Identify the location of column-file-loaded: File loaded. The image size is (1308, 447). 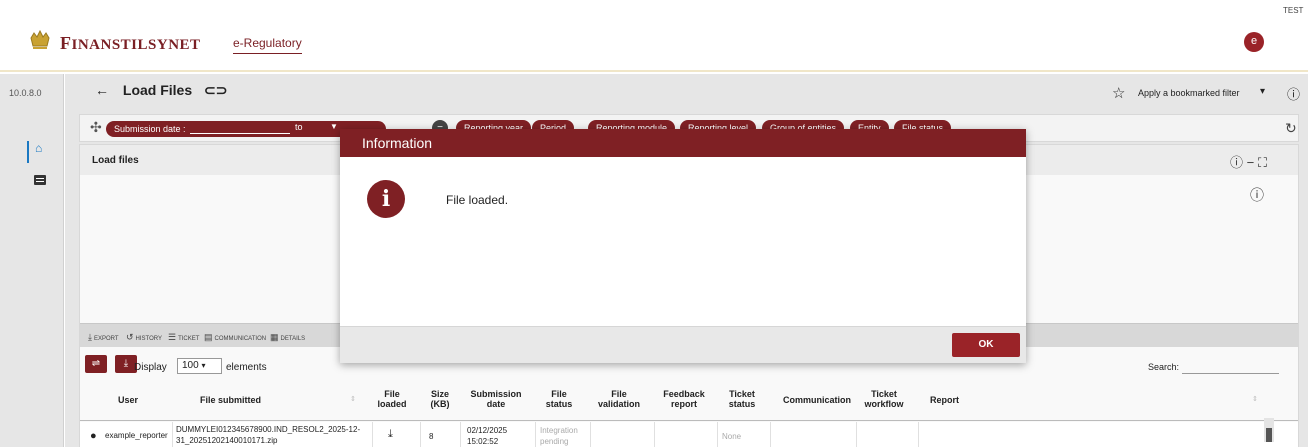
(392, 399).